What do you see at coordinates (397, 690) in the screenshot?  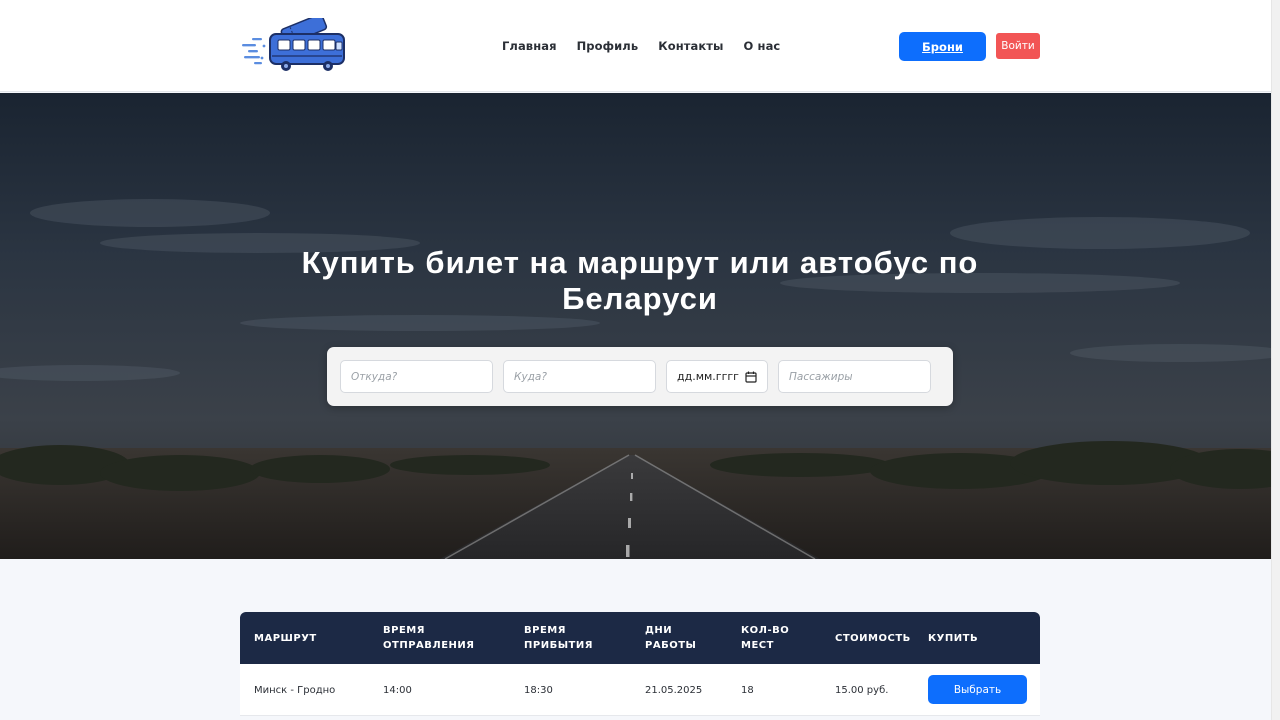 I see `departure-cell: 14:00` at bounding box center [397, 690].